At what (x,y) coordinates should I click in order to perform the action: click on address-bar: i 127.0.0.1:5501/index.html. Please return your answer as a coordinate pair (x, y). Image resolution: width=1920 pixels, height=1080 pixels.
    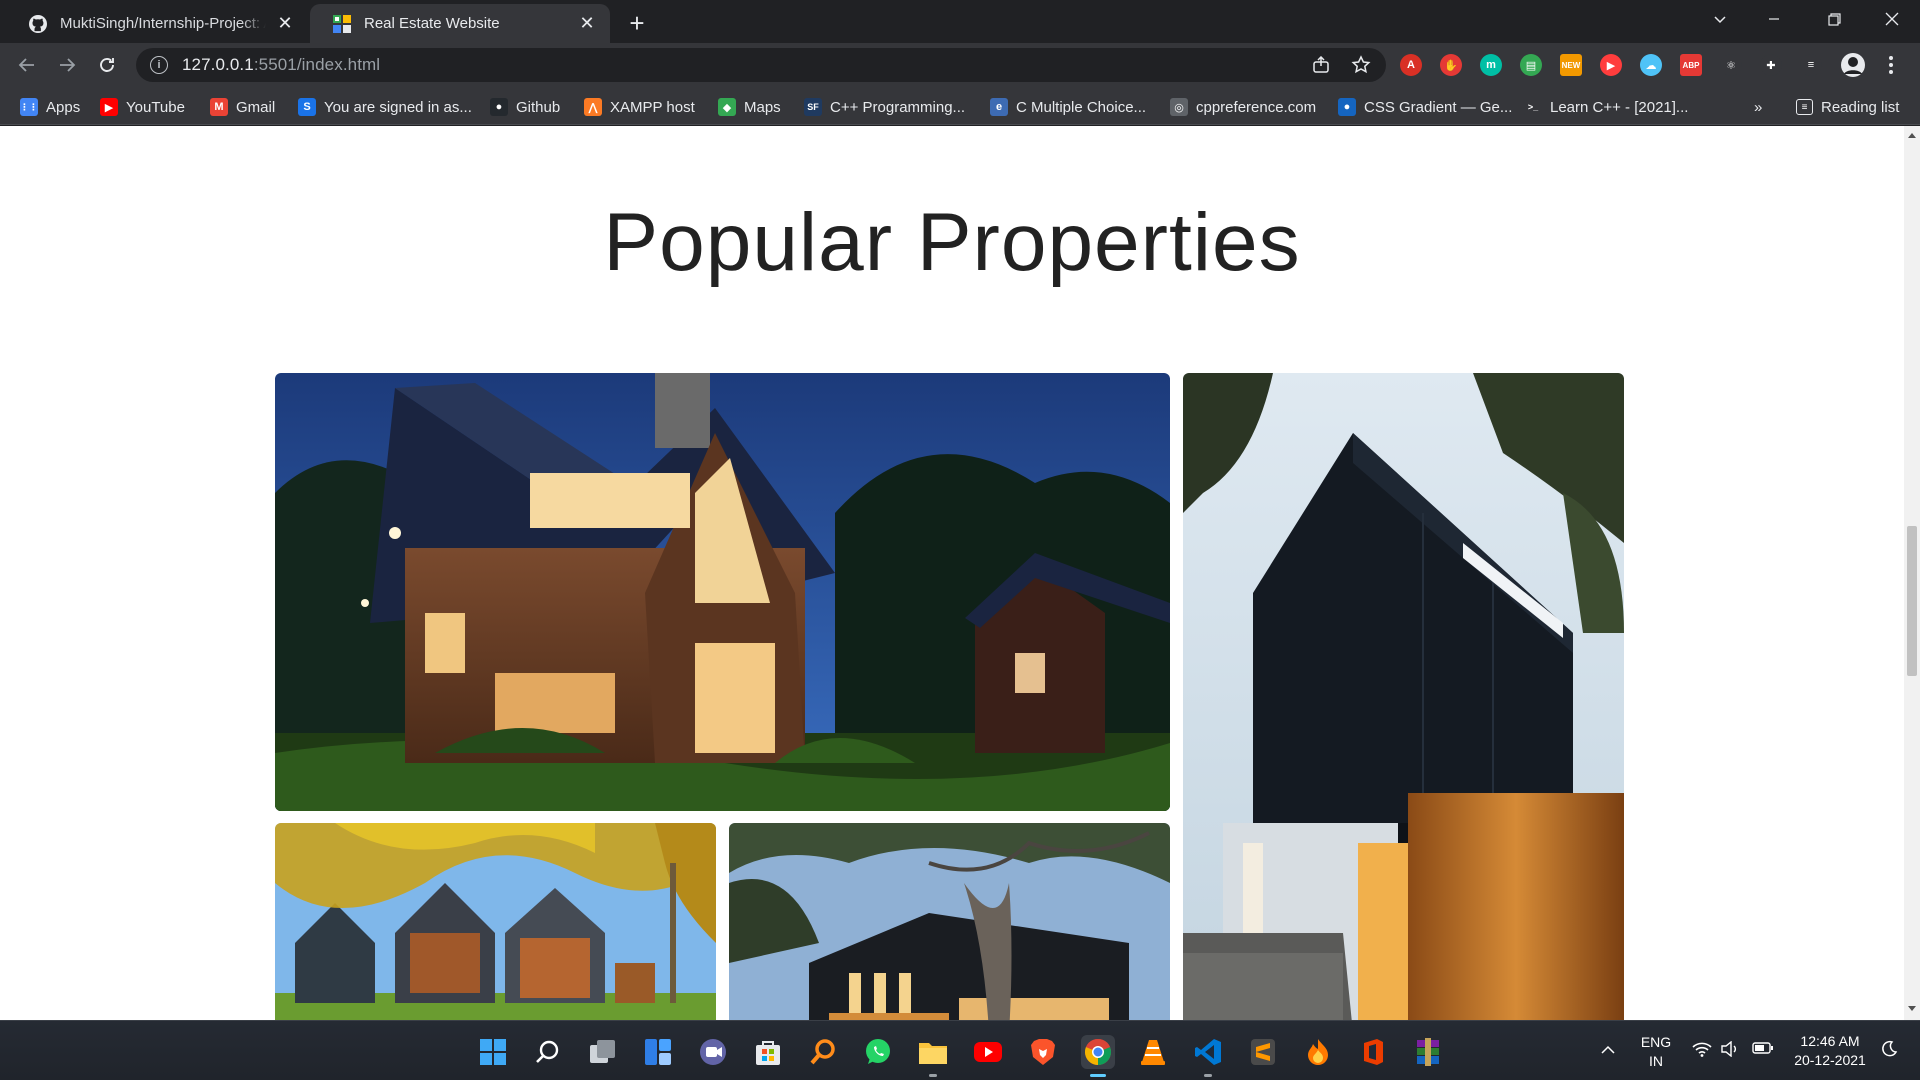
    Looking at the image, I should click on (761, 65).